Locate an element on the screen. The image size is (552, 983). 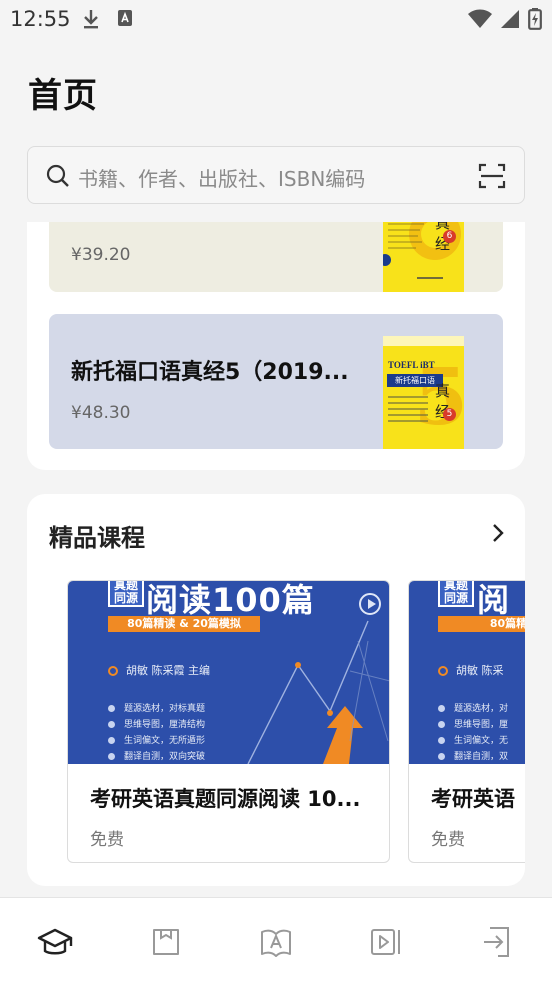
bullet-item: 生词偏文，无所遁形 is located at coordinates (156, 741).